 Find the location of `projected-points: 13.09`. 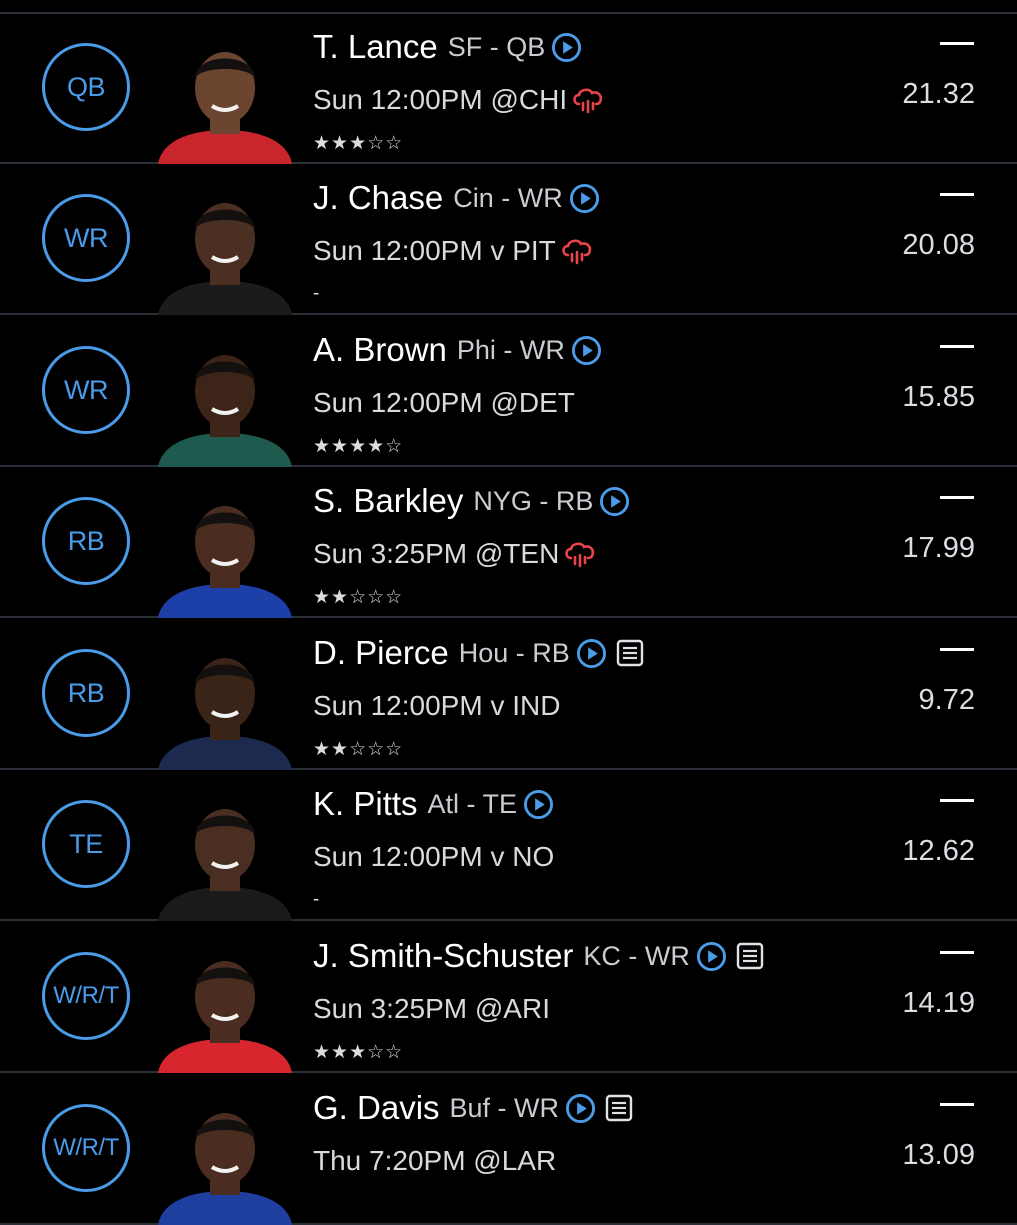

projected-points: 13.09 is located at coordinates (938, 1155).